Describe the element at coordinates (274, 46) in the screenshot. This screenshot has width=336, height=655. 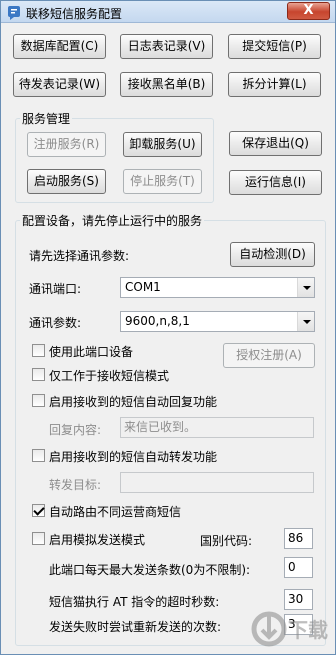
I see `submit-sms-button: 提交短信(P)` at that location.